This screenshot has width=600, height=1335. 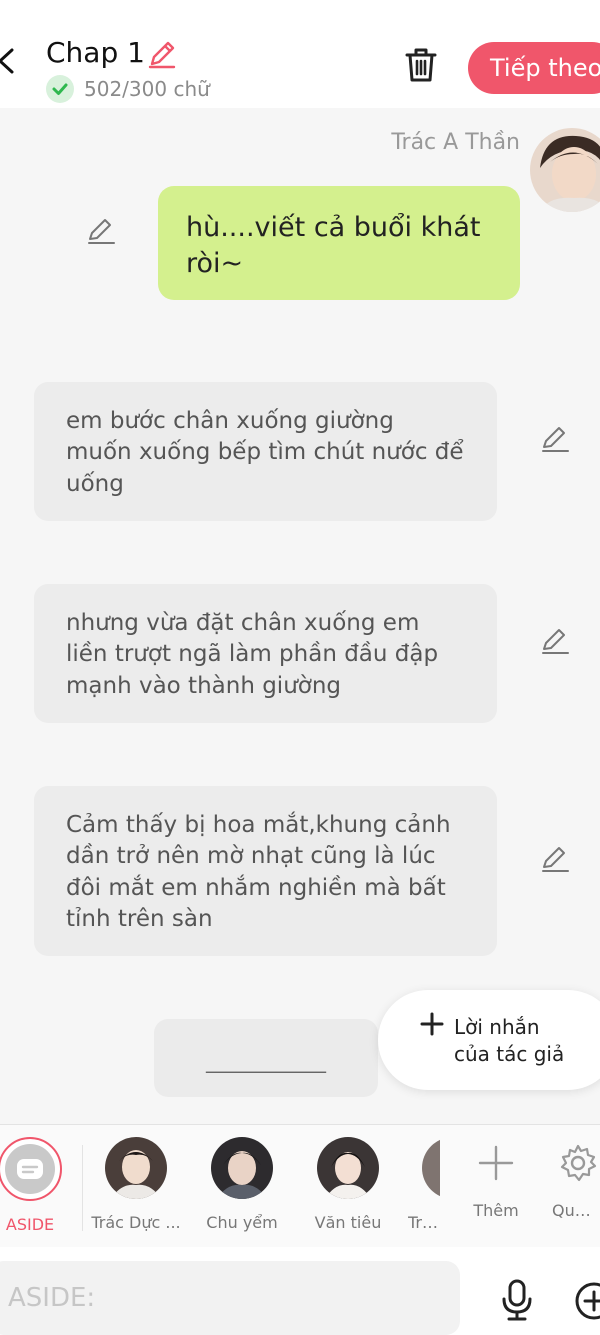 I want to click on character-item: Chu yểm, so click(x=242, y=1184).